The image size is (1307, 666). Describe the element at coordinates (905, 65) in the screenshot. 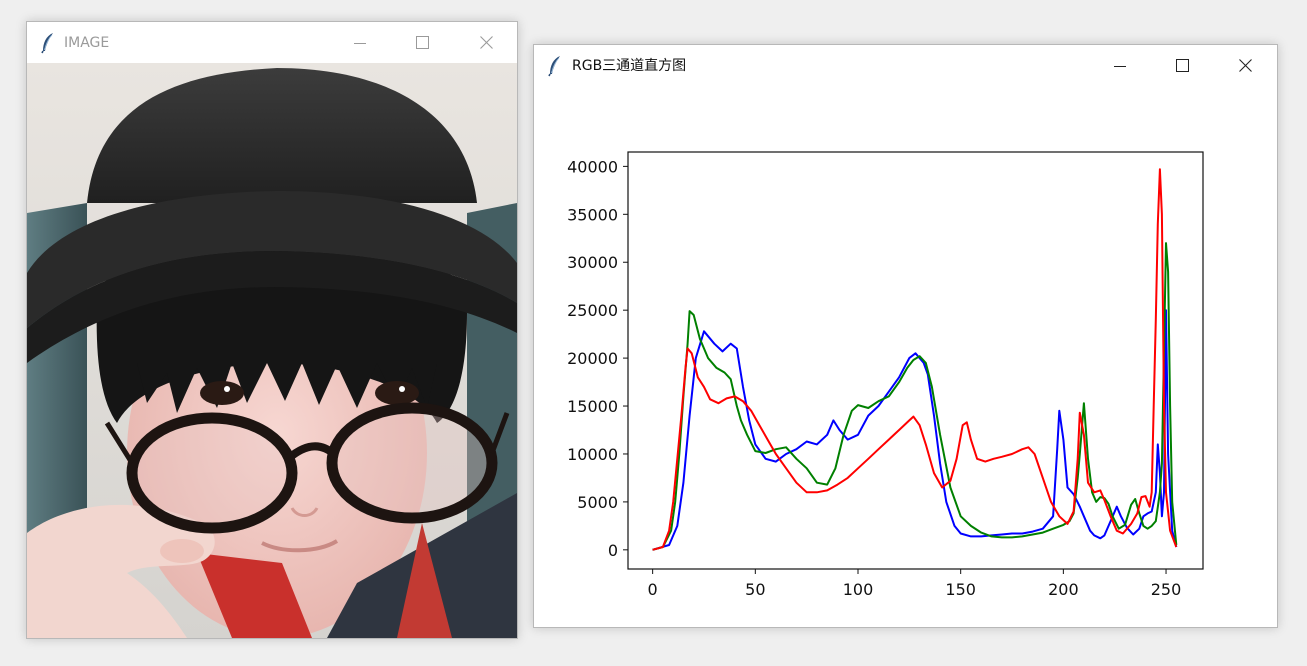

I see `histogram-window-titlebar: RGB三通道直方图` at that location.